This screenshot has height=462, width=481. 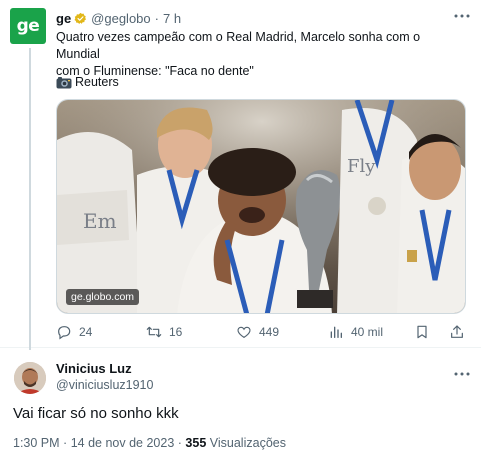 I want to click on svg-text: Em, so click(x=100, y=221).